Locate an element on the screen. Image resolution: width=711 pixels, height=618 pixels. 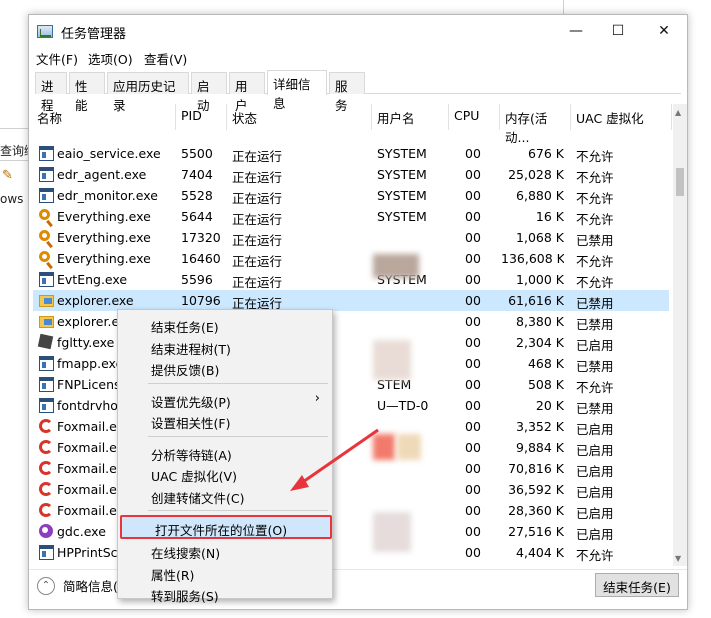
annotation-arrow-line is located at coordinates (339, 457).